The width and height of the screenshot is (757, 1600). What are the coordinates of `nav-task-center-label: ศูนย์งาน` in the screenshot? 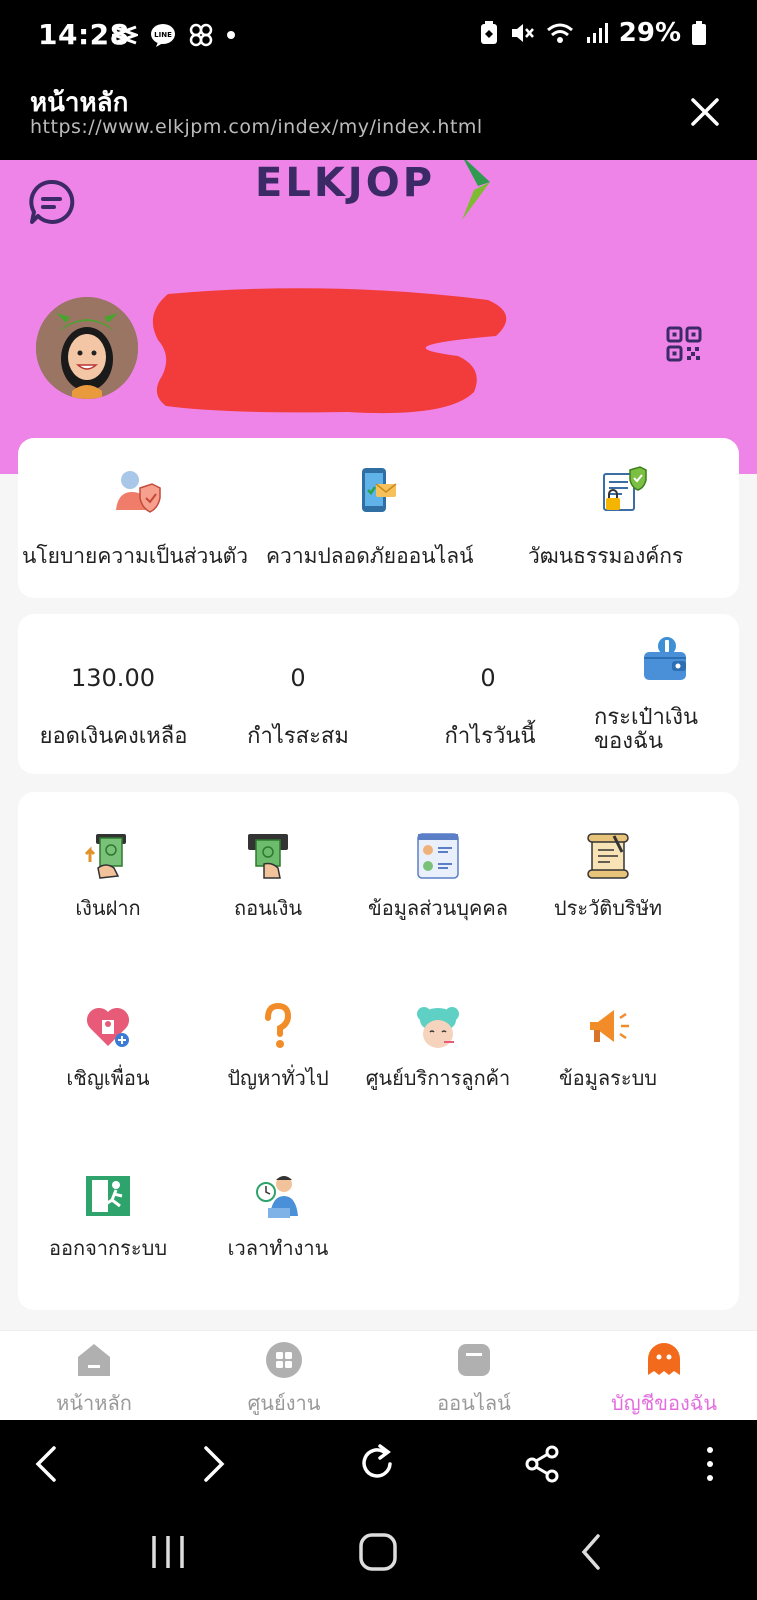 It's located at (284, 1403).